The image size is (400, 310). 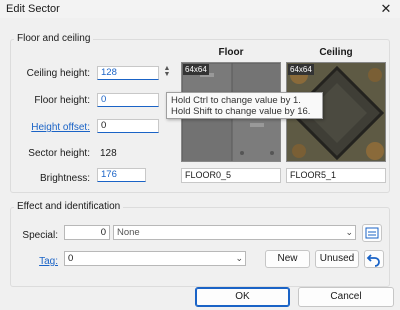 What do you see at coordinates (128, 73) in the screenshot?
I see `ceiling-height-input: 128` at bounding box center [128, 73].